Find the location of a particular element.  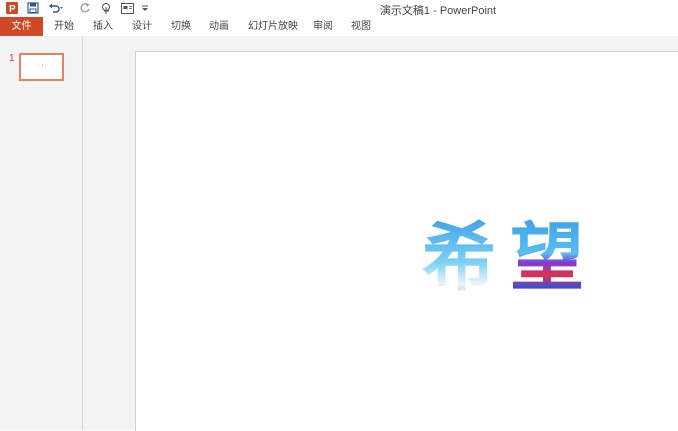

slide-number: 1 is located at coordinates (12, 58).